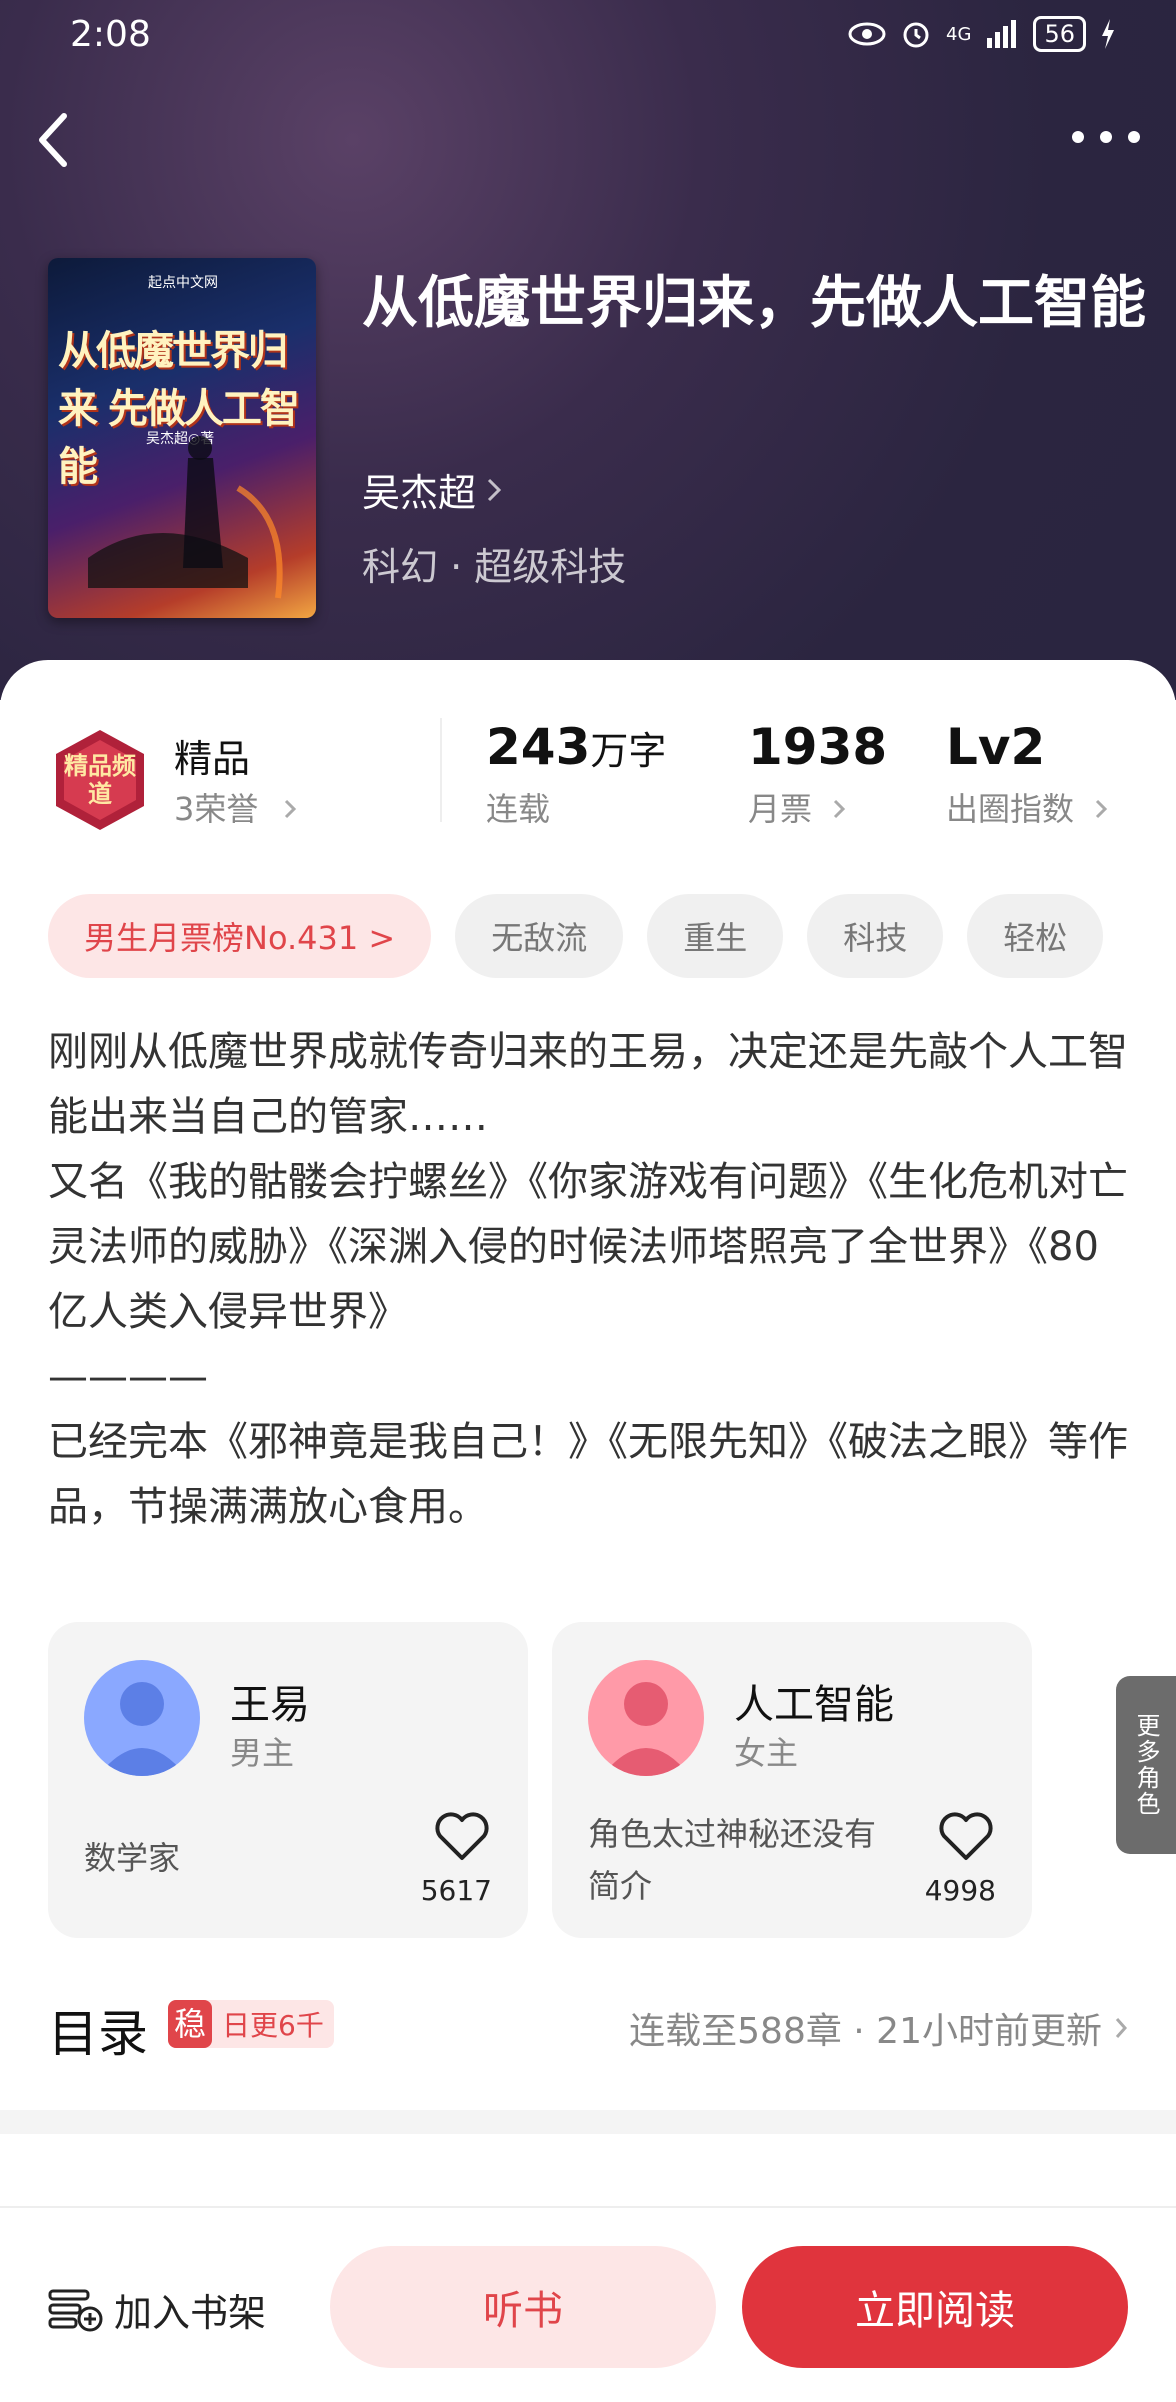  What do you see at coordinates (494, 563) in the screenshot?
I see `book-genre: 科幻 · 超级科技` at bounding box center [494, 563].